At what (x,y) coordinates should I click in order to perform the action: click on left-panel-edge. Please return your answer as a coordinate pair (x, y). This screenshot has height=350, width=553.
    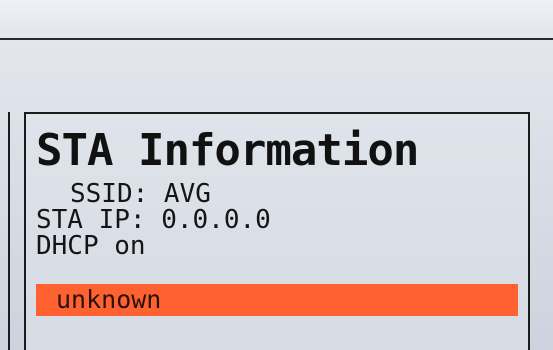
    Looking at the image, I should click on (5, 231).